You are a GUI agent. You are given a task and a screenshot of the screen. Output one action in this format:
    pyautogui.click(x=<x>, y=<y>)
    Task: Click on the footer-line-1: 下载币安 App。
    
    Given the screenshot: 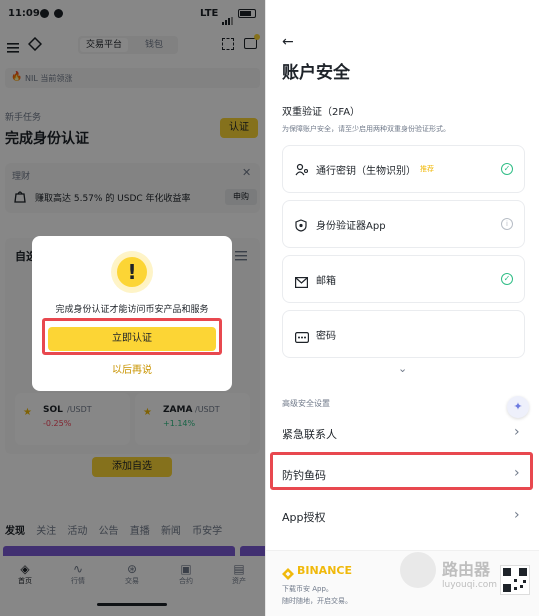 What is the action you would take?
    pyautogui.click(x=307, y=589)
    